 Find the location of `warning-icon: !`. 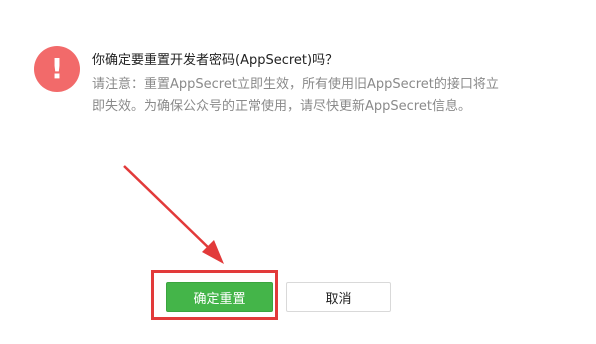

warning-icon: ! is located at coordinates (57, 69).